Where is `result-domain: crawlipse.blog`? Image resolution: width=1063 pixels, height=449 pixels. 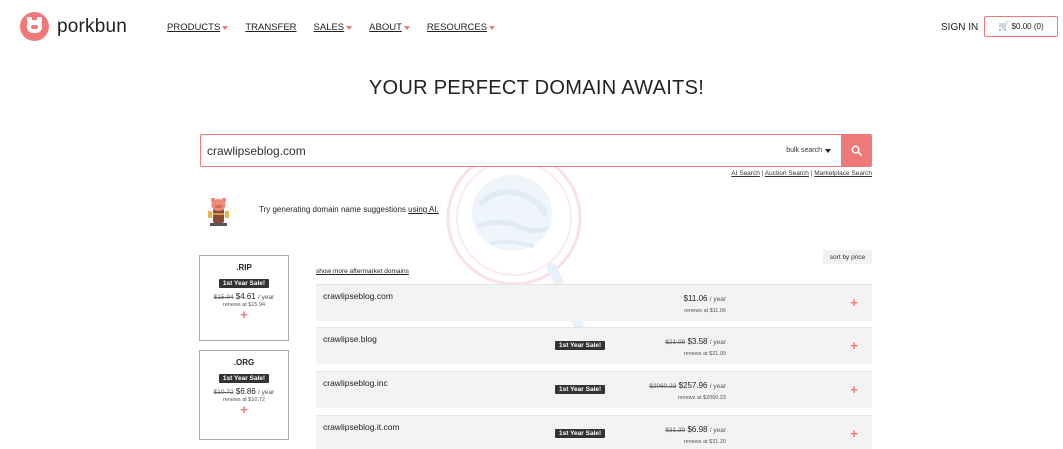
result-domain: crawlipse.blog is located at coordinates (350, 339).